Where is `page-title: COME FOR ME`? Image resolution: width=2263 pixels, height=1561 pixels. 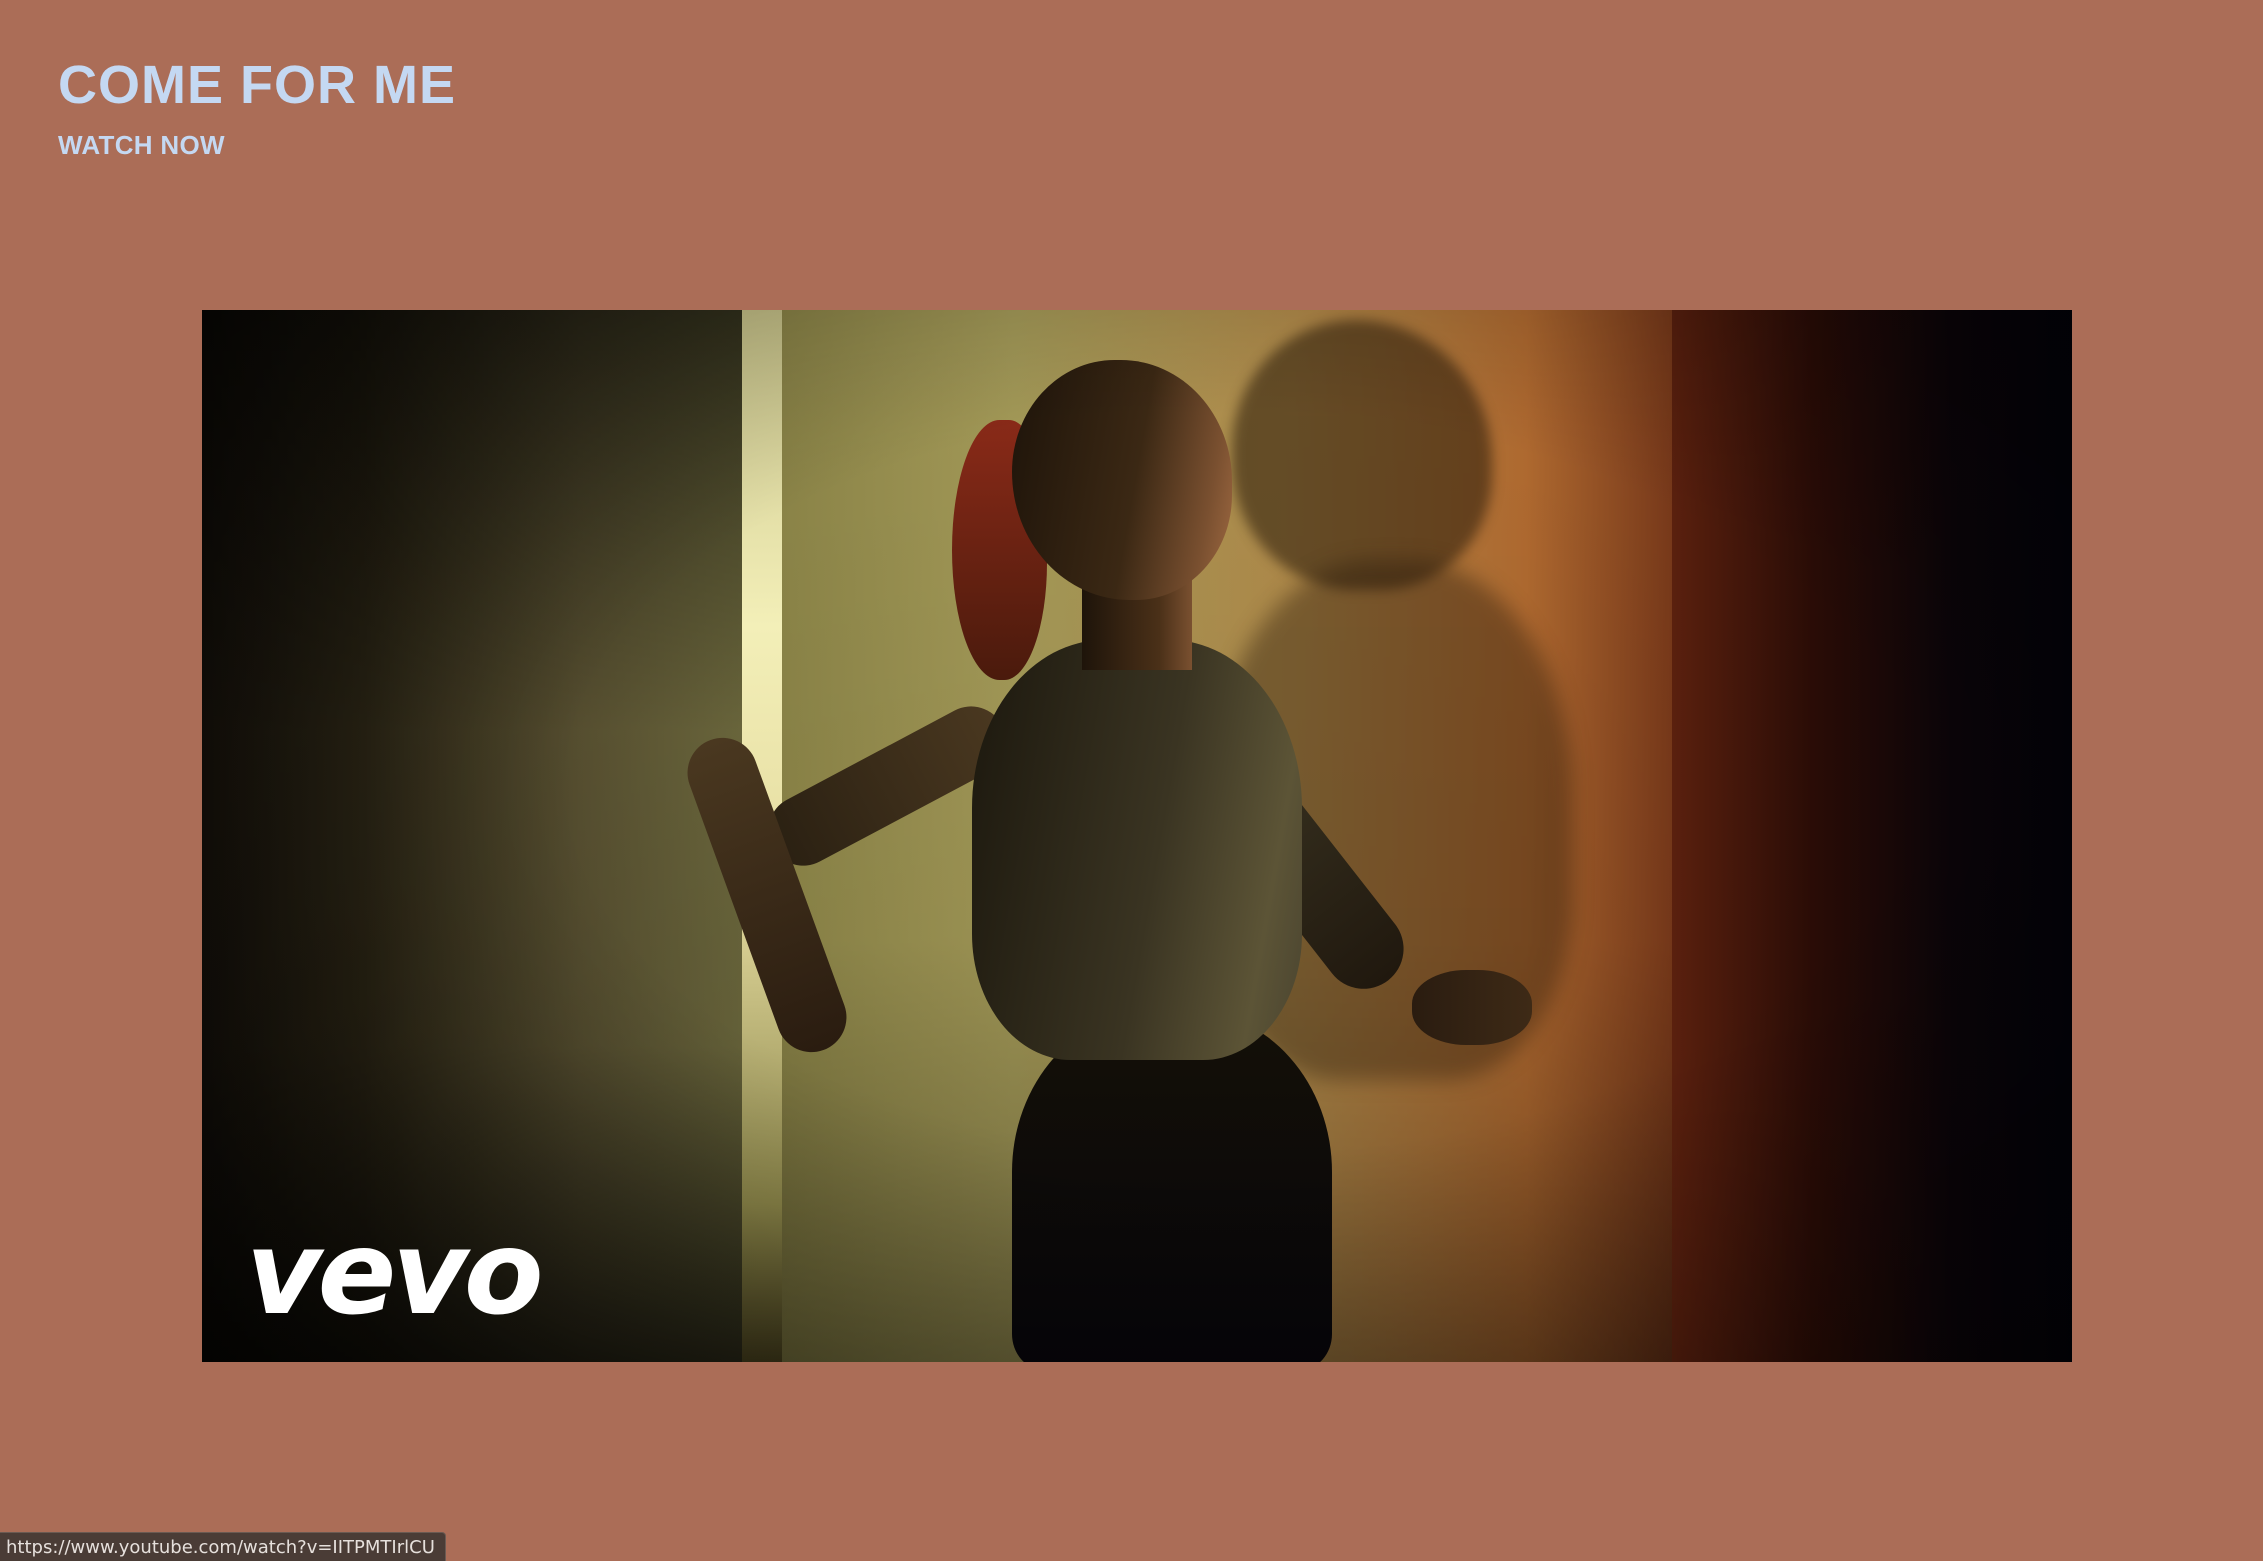 page-title: COME FOR ME is located at coordinates (257, 85).